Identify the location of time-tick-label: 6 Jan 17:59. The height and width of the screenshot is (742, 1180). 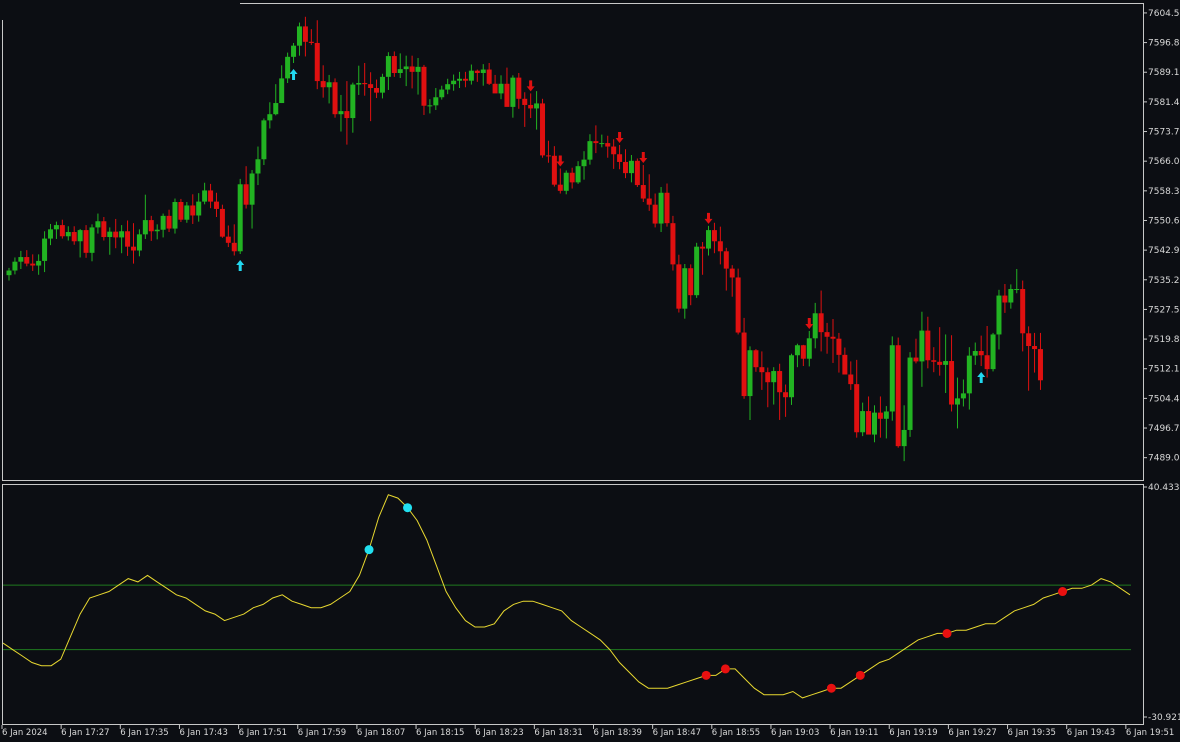
(322, 733).